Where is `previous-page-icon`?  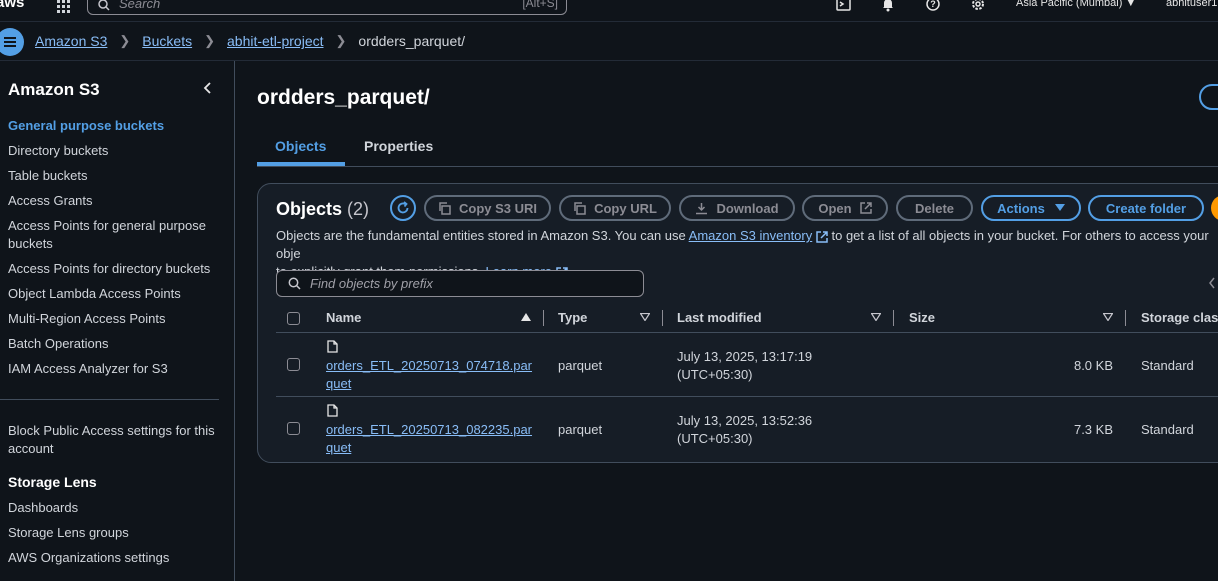 previous-page-icon is located at coordinates (1212, 283).